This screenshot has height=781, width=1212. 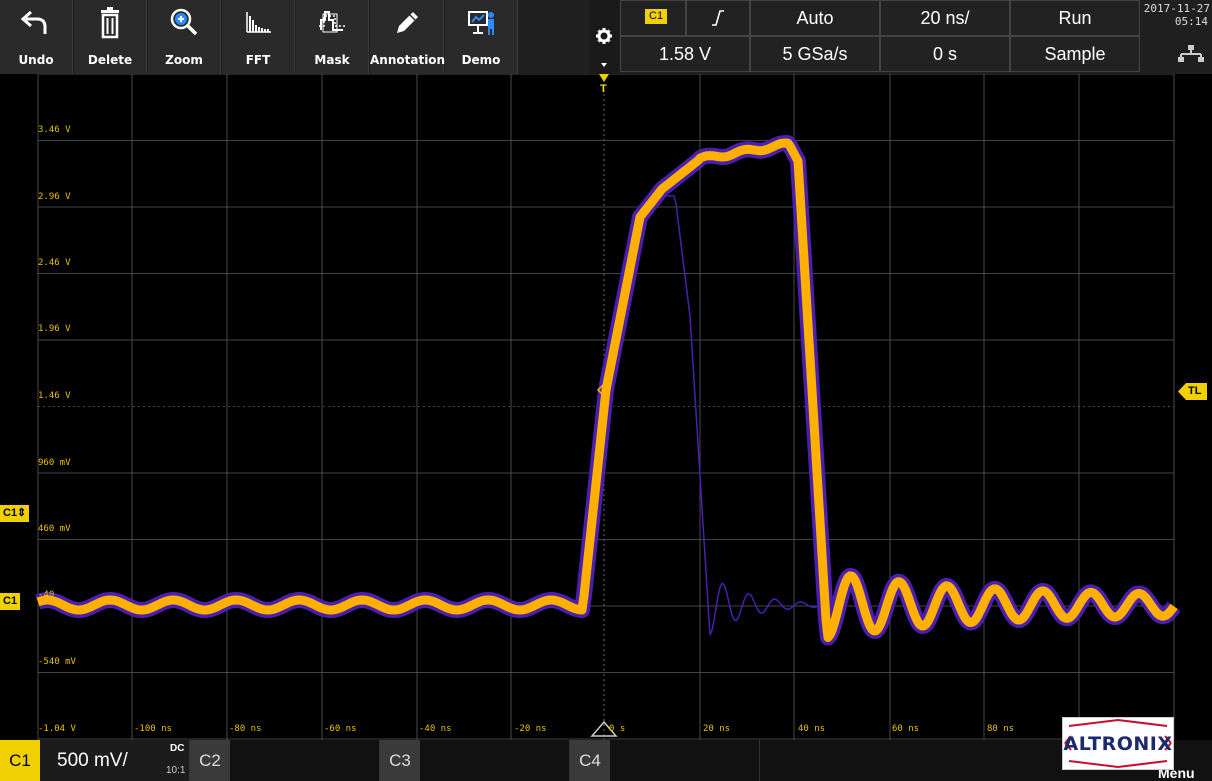 I want to click on channel-bar: C1 500 mV/ DC 10:1 C2 C3 C4 Menu, so click(x=606, y=760).